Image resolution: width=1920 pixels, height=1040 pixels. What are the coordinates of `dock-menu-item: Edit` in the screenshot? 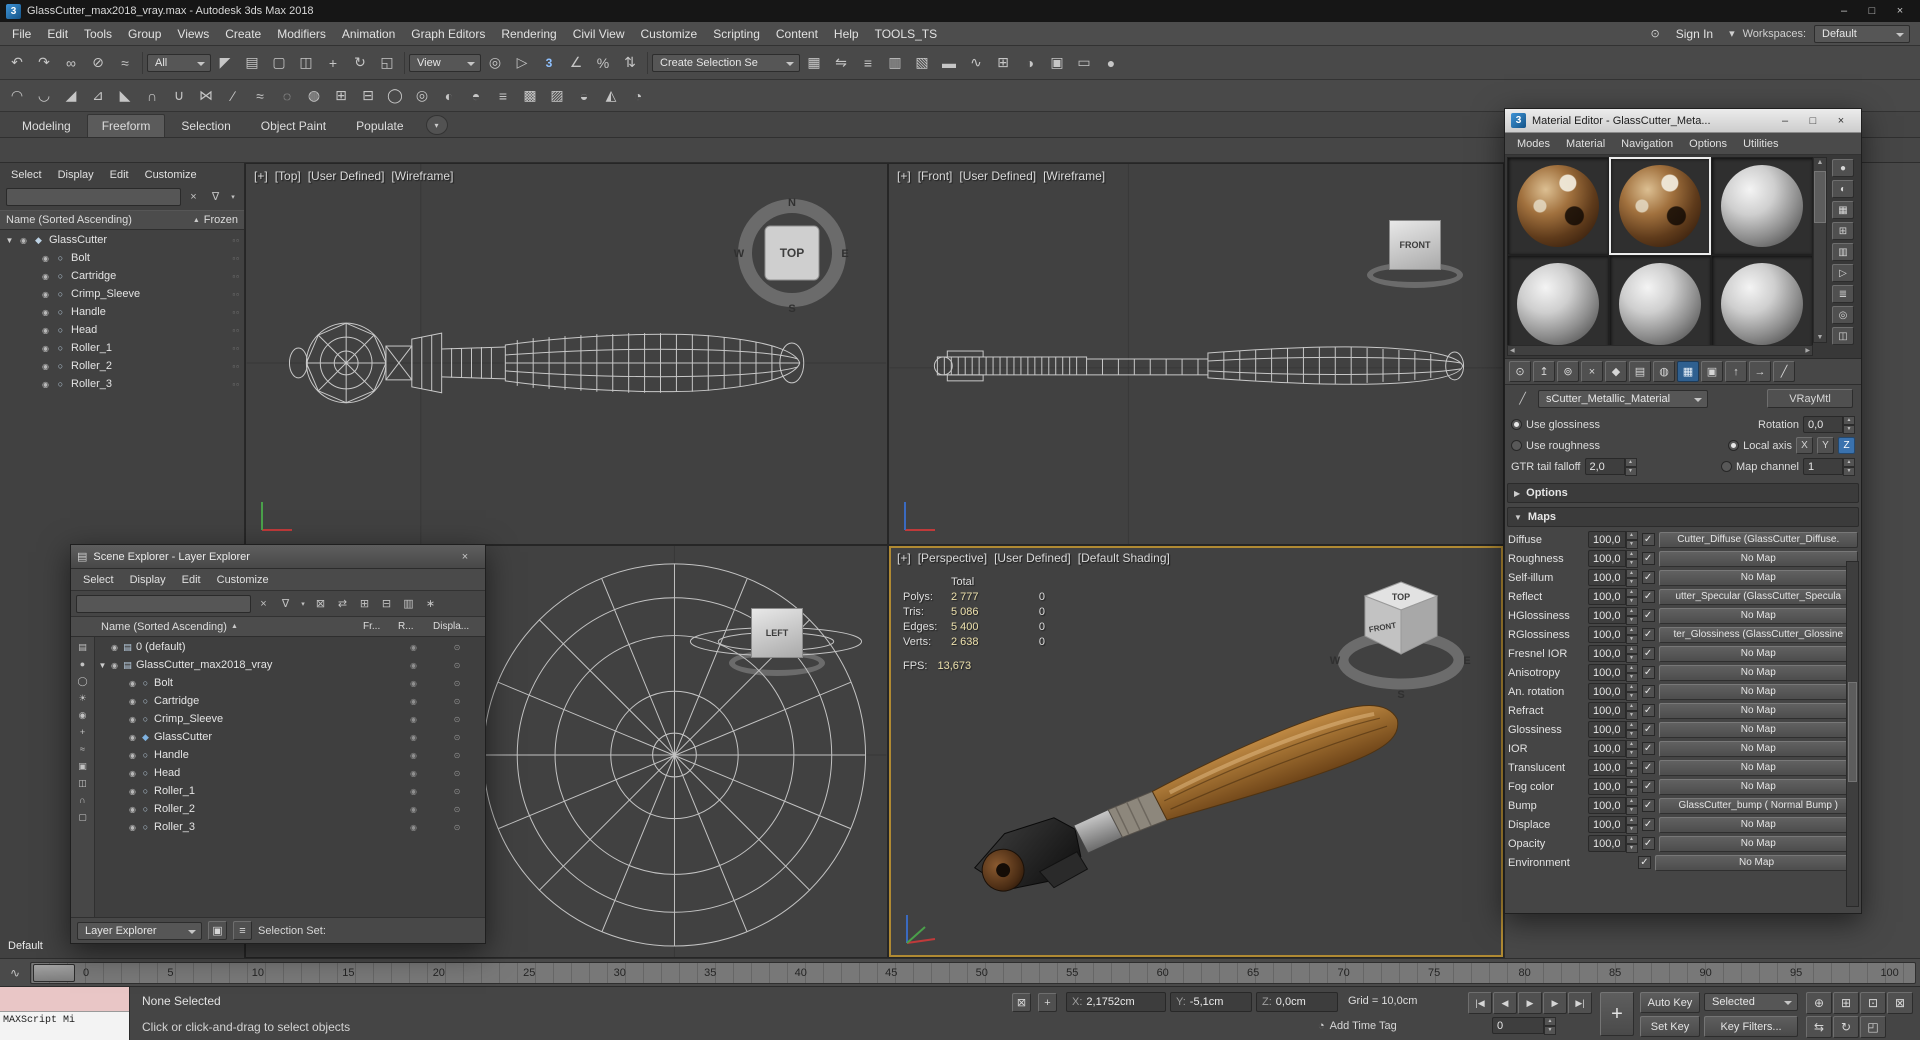 It's located at (119, 175).